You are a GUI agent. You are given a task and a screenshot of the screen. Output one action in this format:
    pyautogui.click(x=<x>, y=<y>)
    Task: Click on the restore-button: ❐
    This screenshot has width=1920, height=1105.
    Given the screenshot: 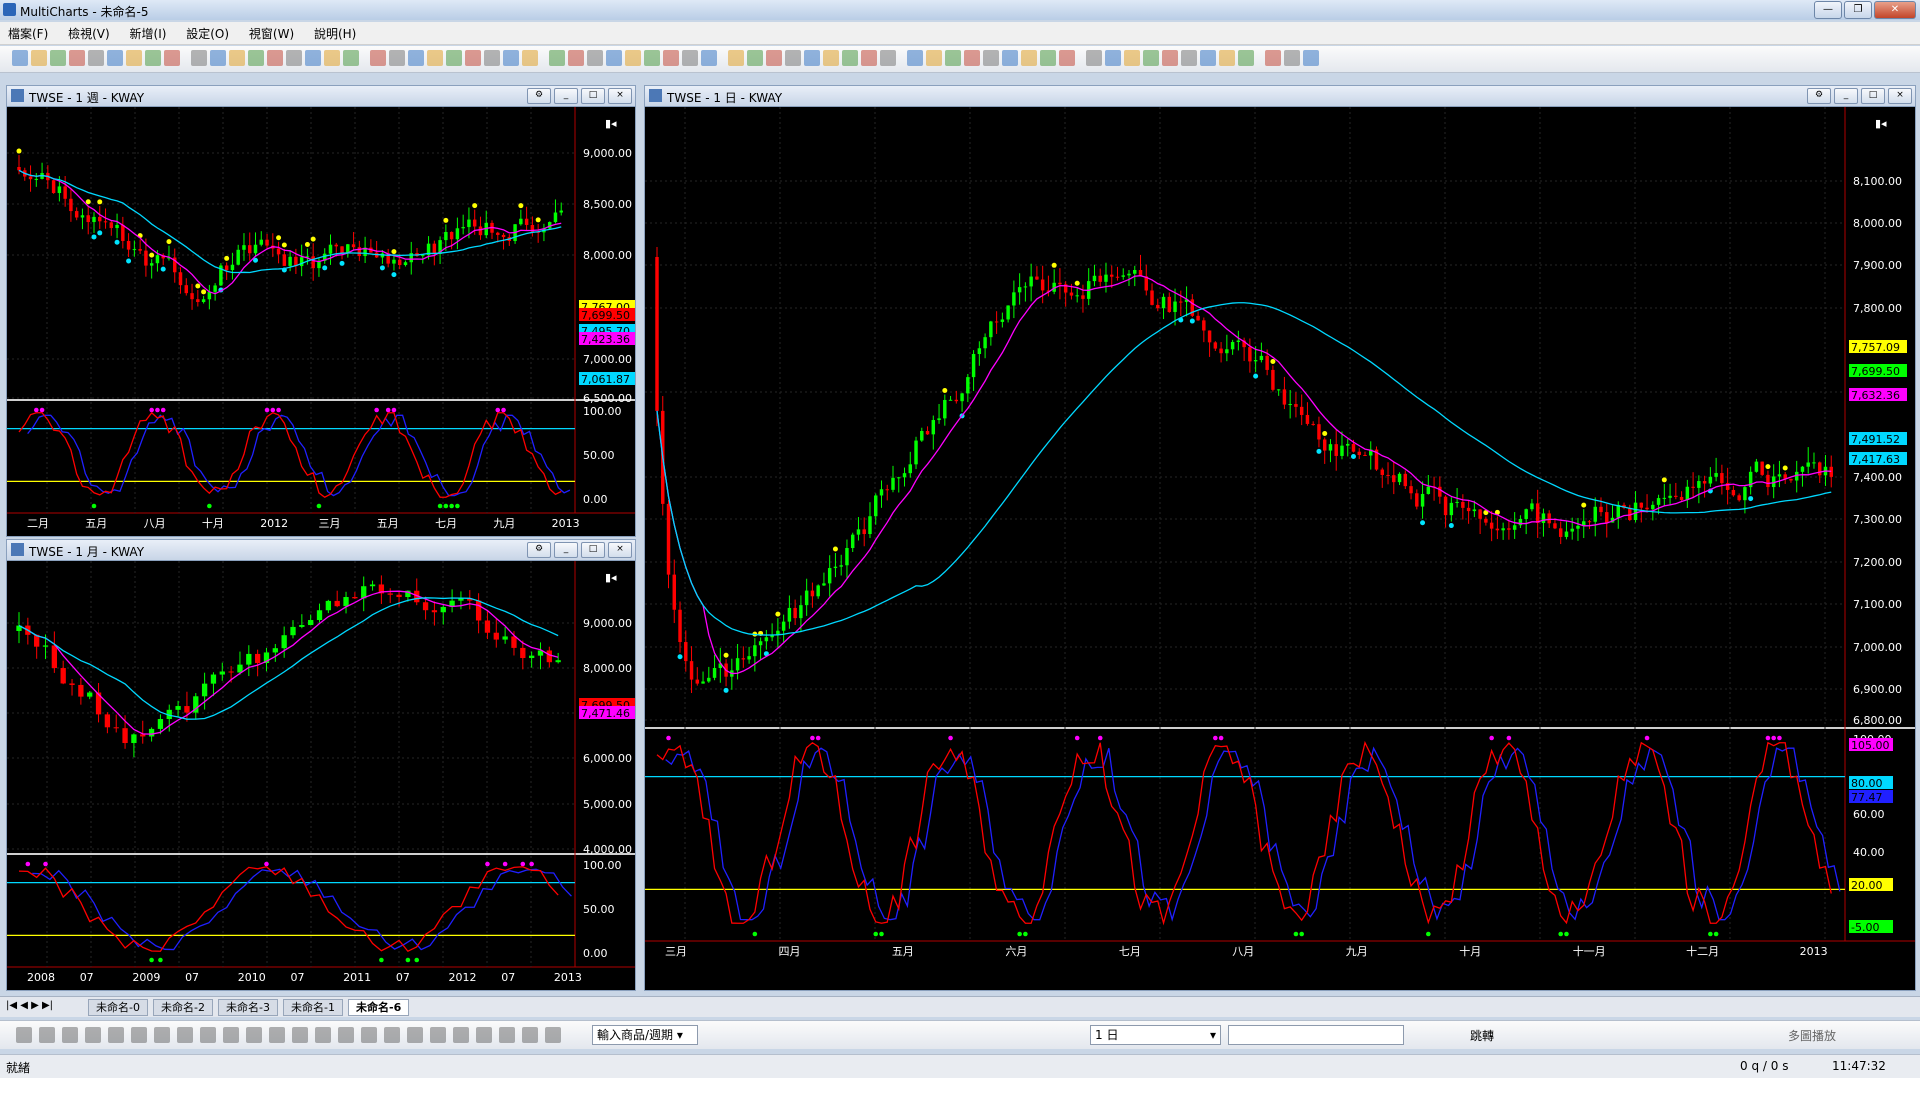 What is the action you would take?
    pyautogui.click(x=1858, y=10)
    